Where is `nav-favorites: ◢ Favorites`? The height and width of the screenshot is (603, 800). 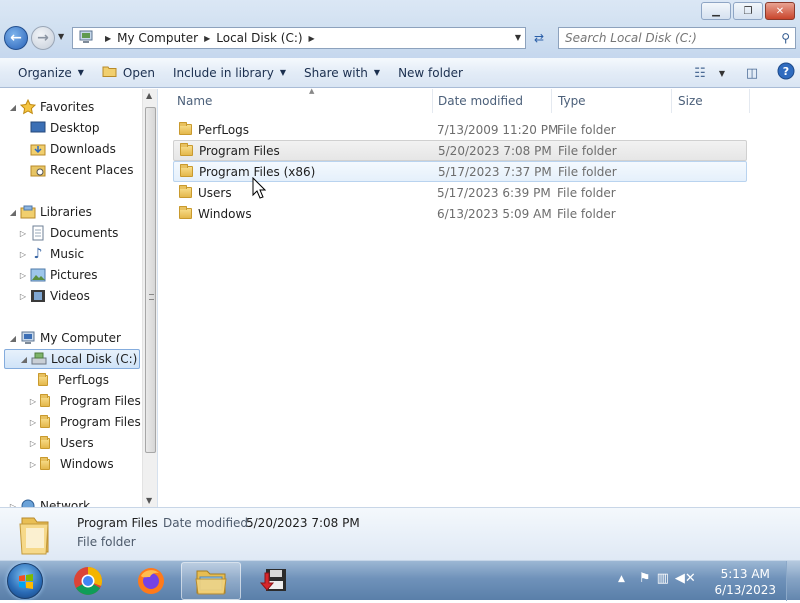
nav-favorites: ◢ Favorites is located at coordinates (51, 107).